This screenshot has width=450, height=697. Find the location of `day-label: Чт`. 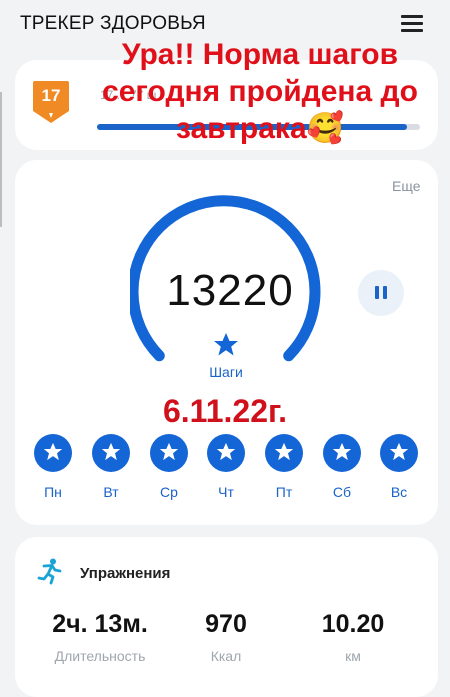

day-label: Чт is located at coordinates (226, 492).